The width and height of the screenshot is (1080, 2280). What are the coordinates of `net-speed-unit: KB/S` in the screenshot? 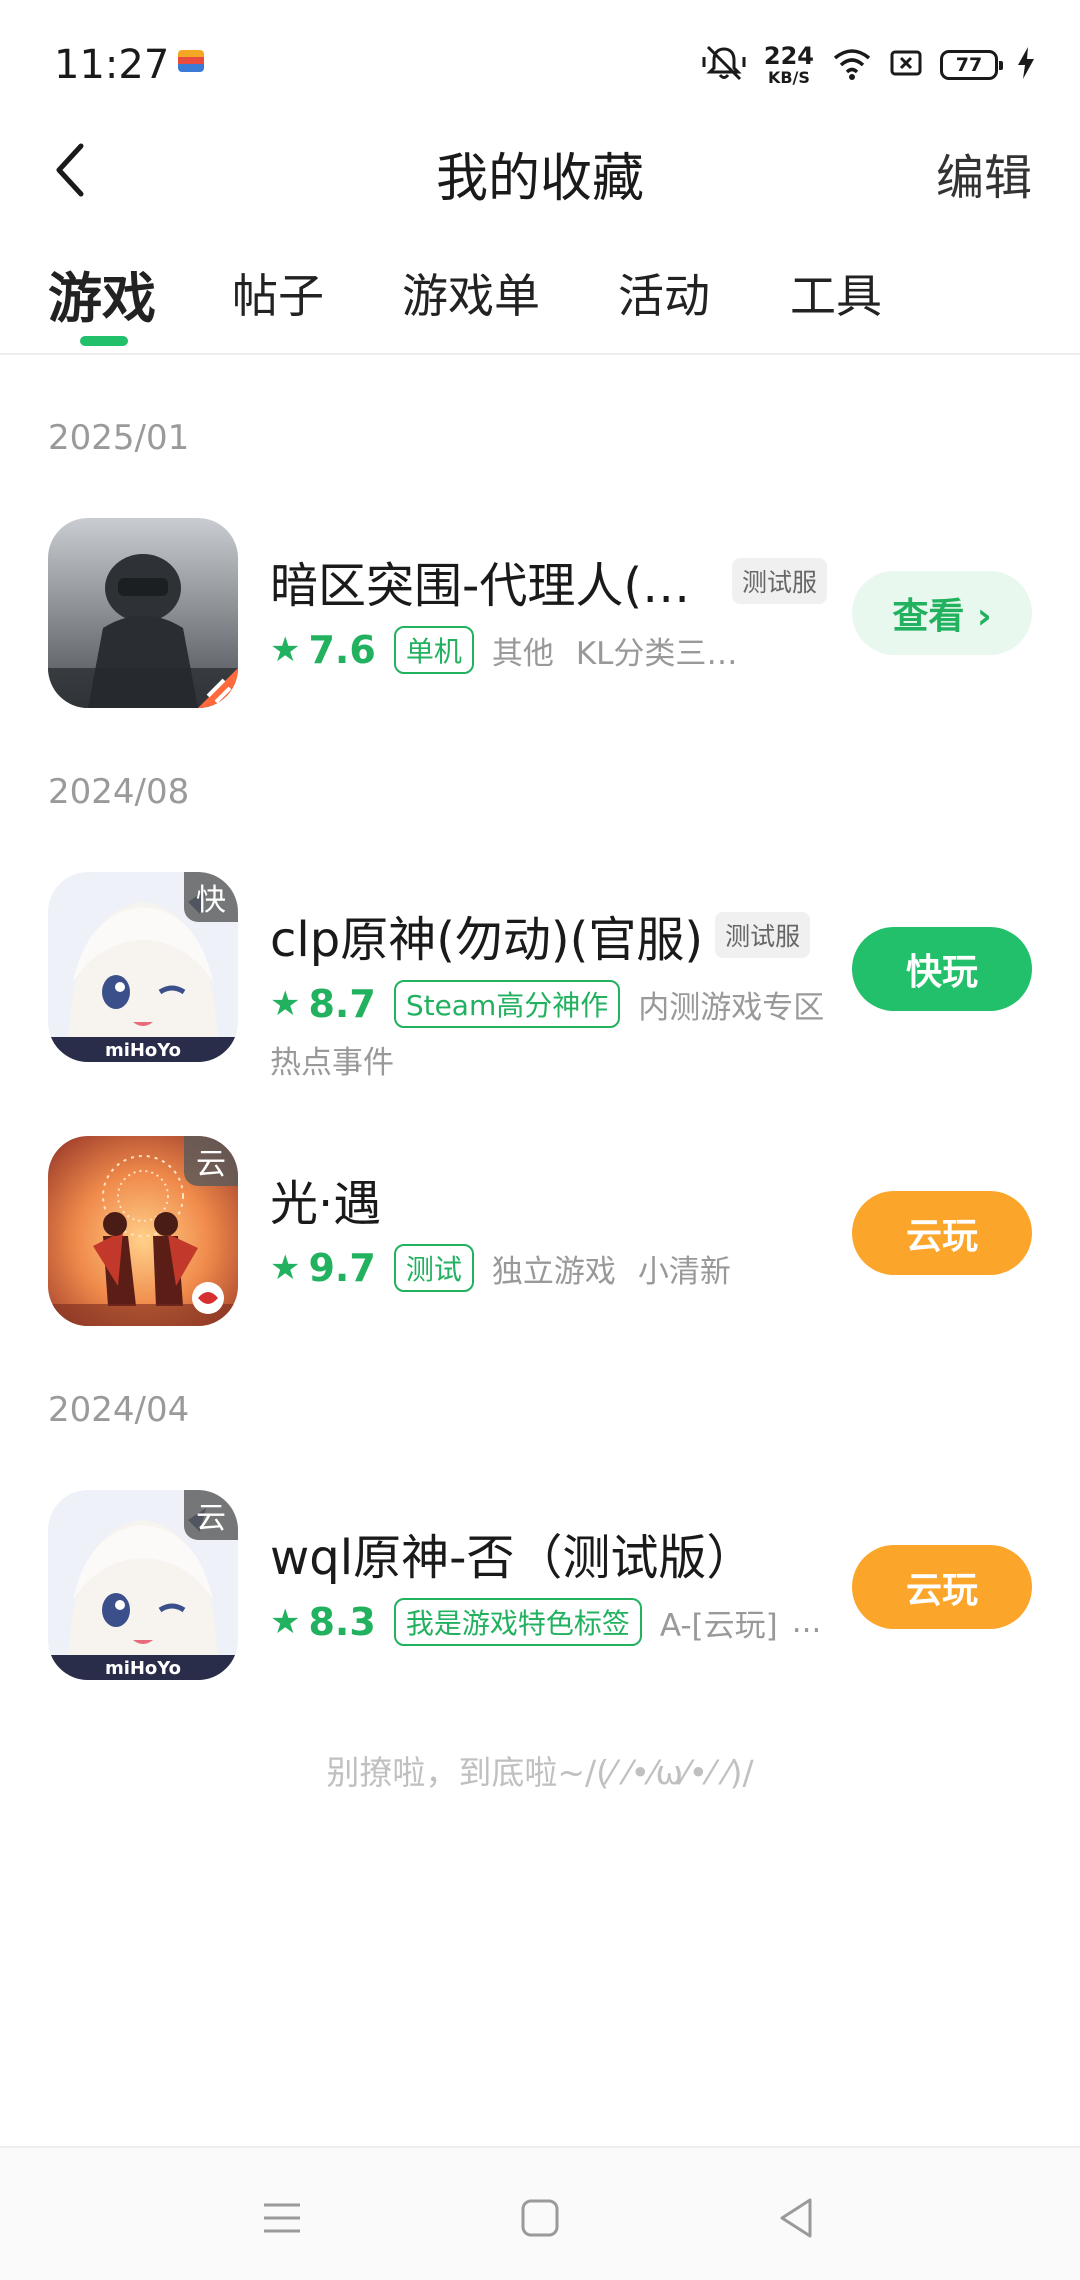 It's located at (788, 77).